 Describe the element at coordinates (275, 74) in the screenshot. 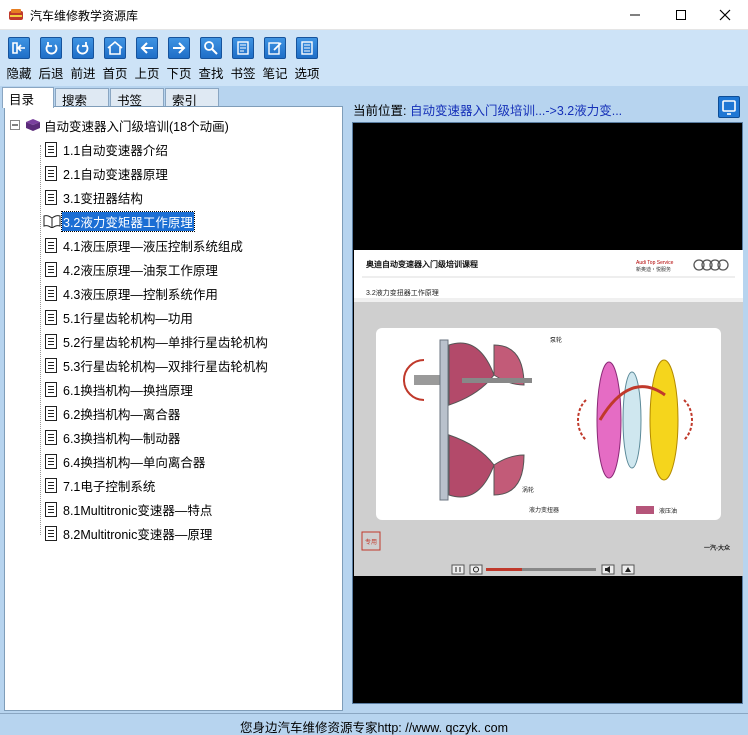

I see `toolbar-label: 笔记` at that location.